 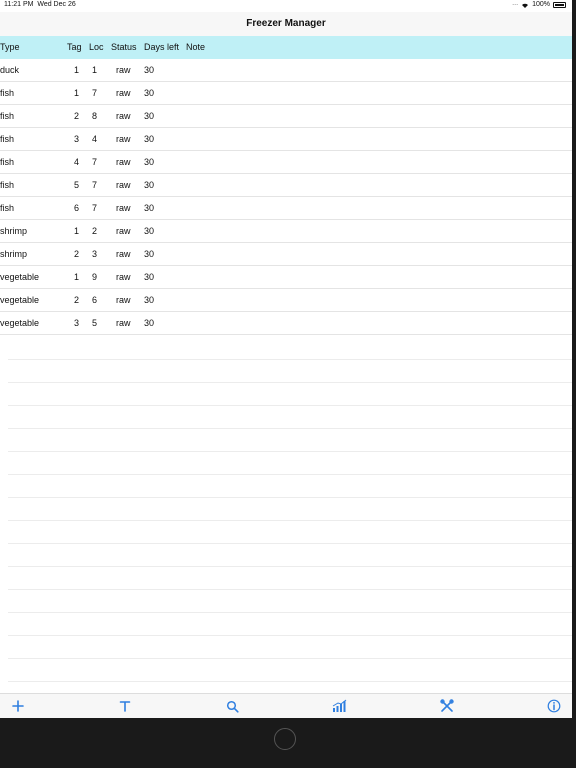 I want to click on table-row: fish 5 7 raw 30, so click(x=286, y=185).